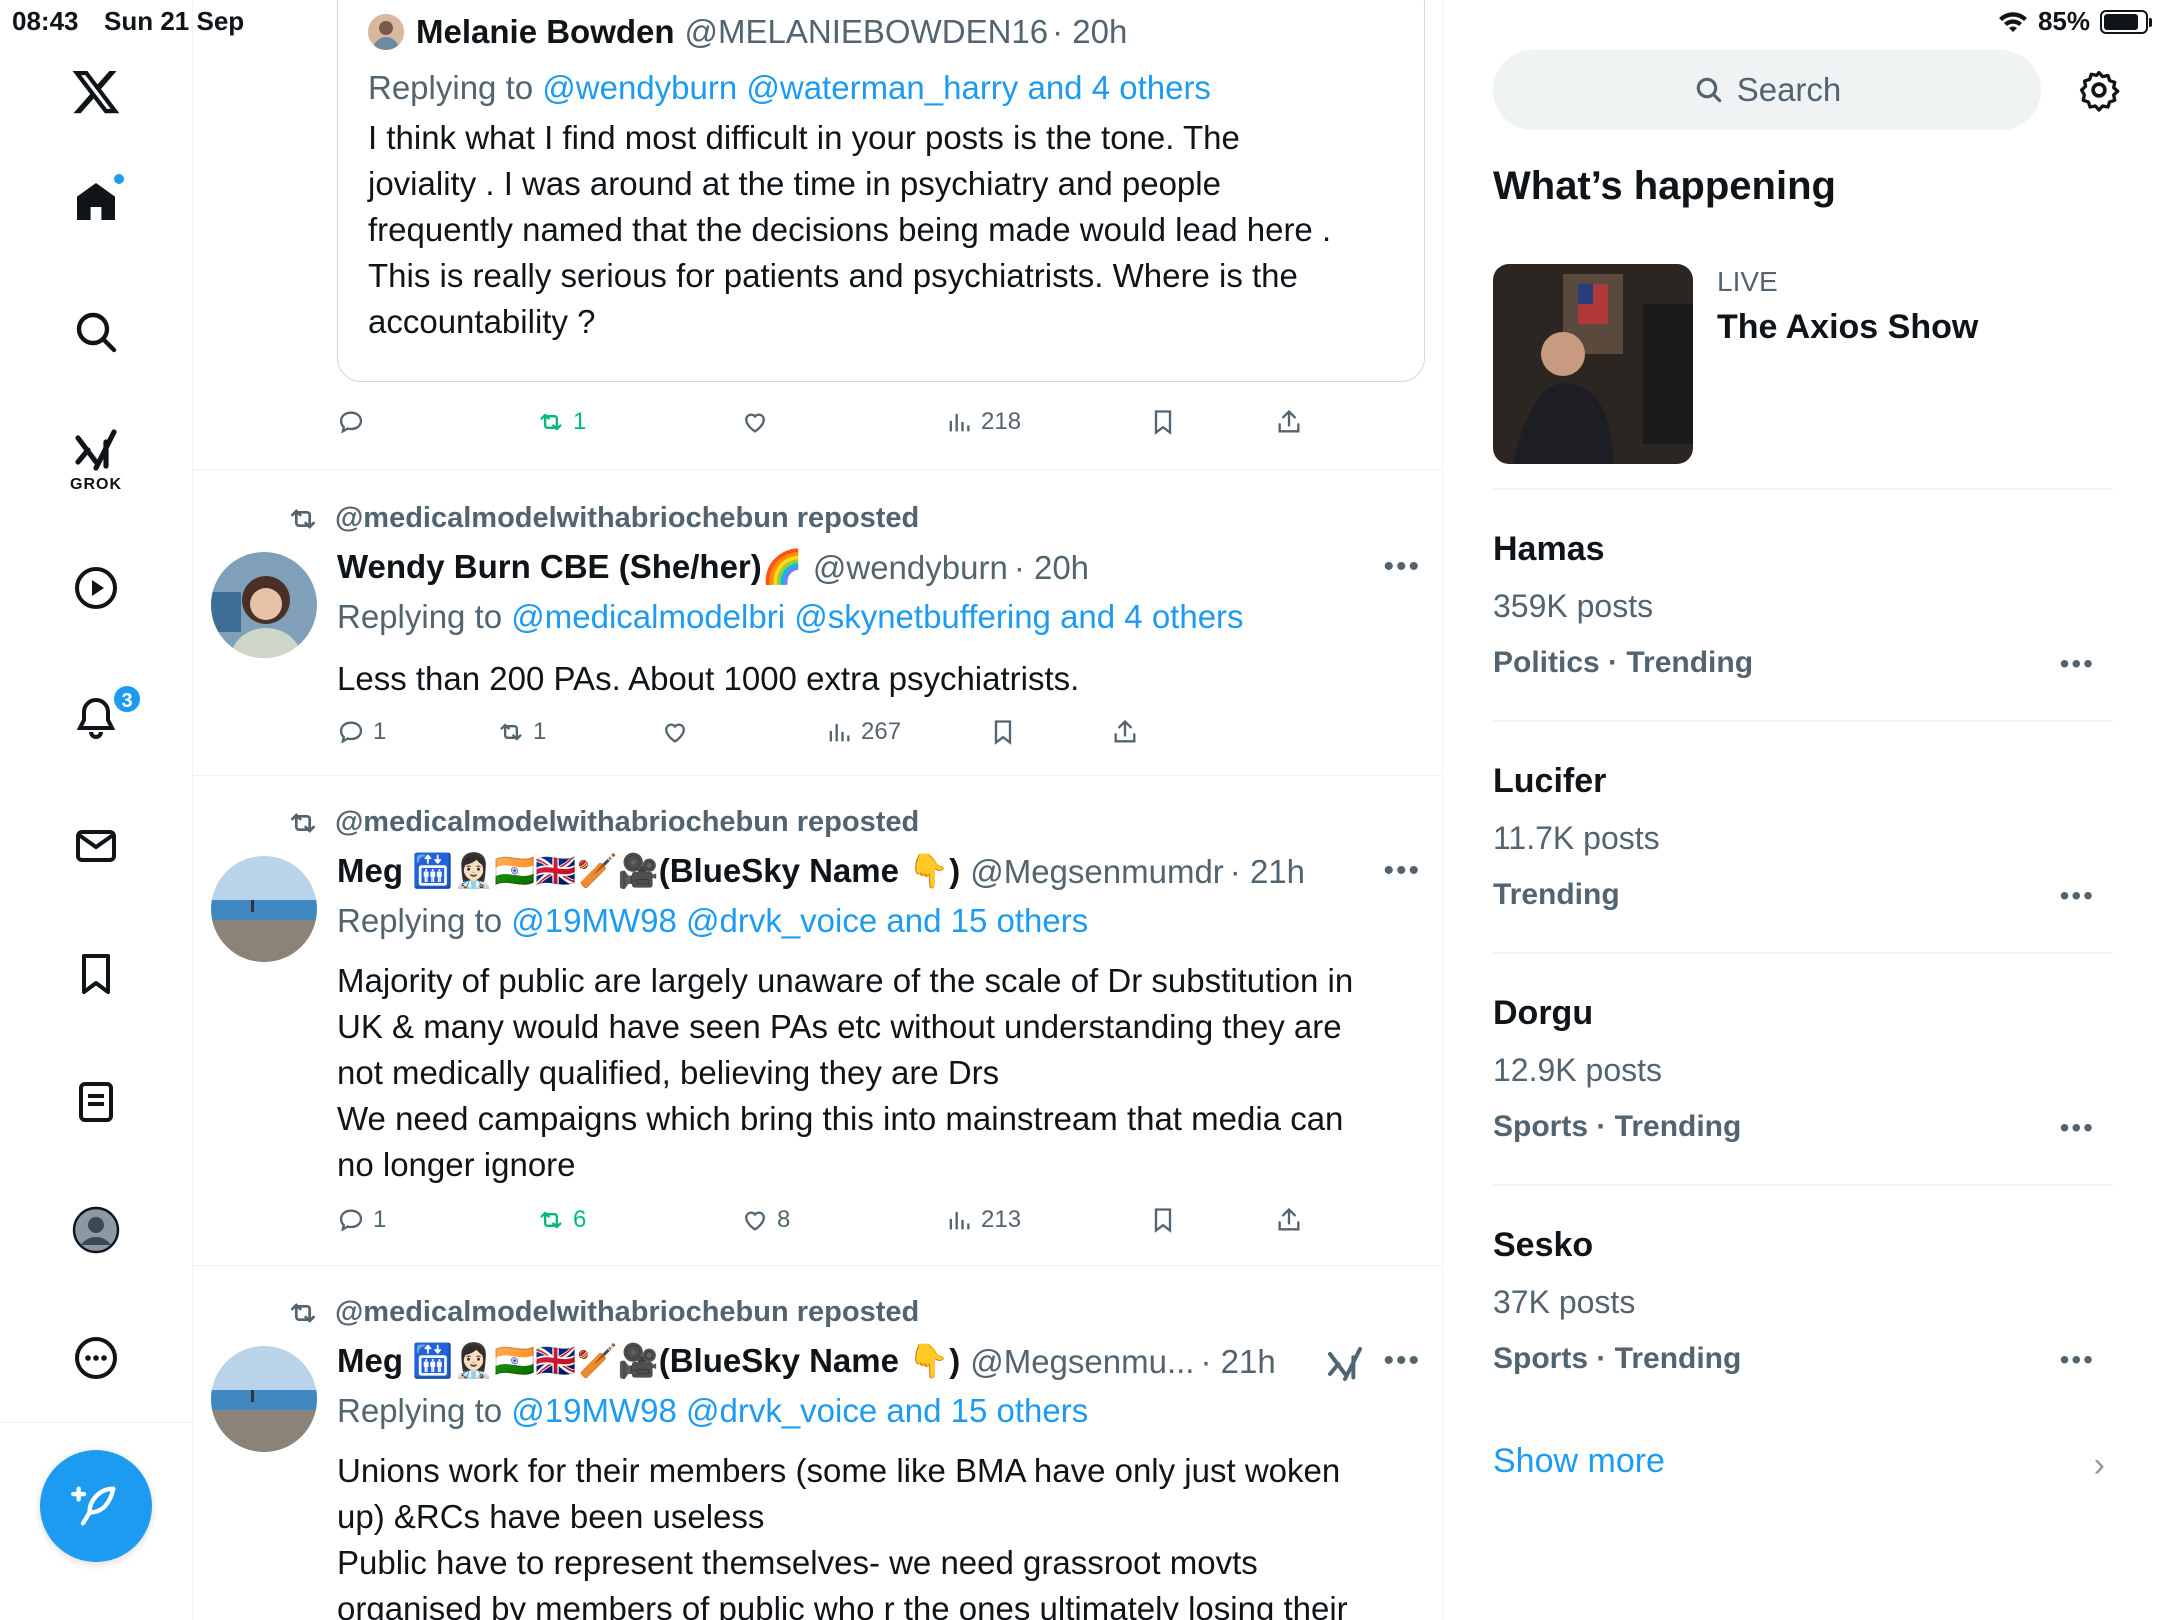 The image size is (2160, 1620). Describe the element at coordinates (1847, 327) in the screenshot. I see `live-title: The Axios Show` at that location.